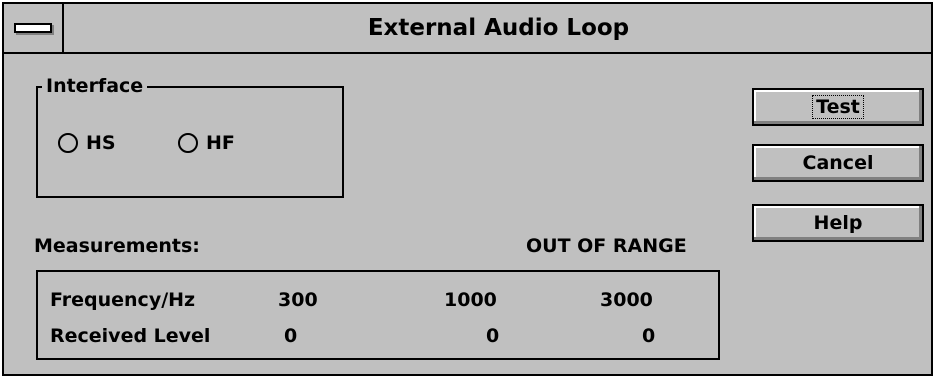  What do you see at coordinates (130, 336) in the screenshot?
I see `row-header-received-level: Received Level` at bounding box center [130, 336].